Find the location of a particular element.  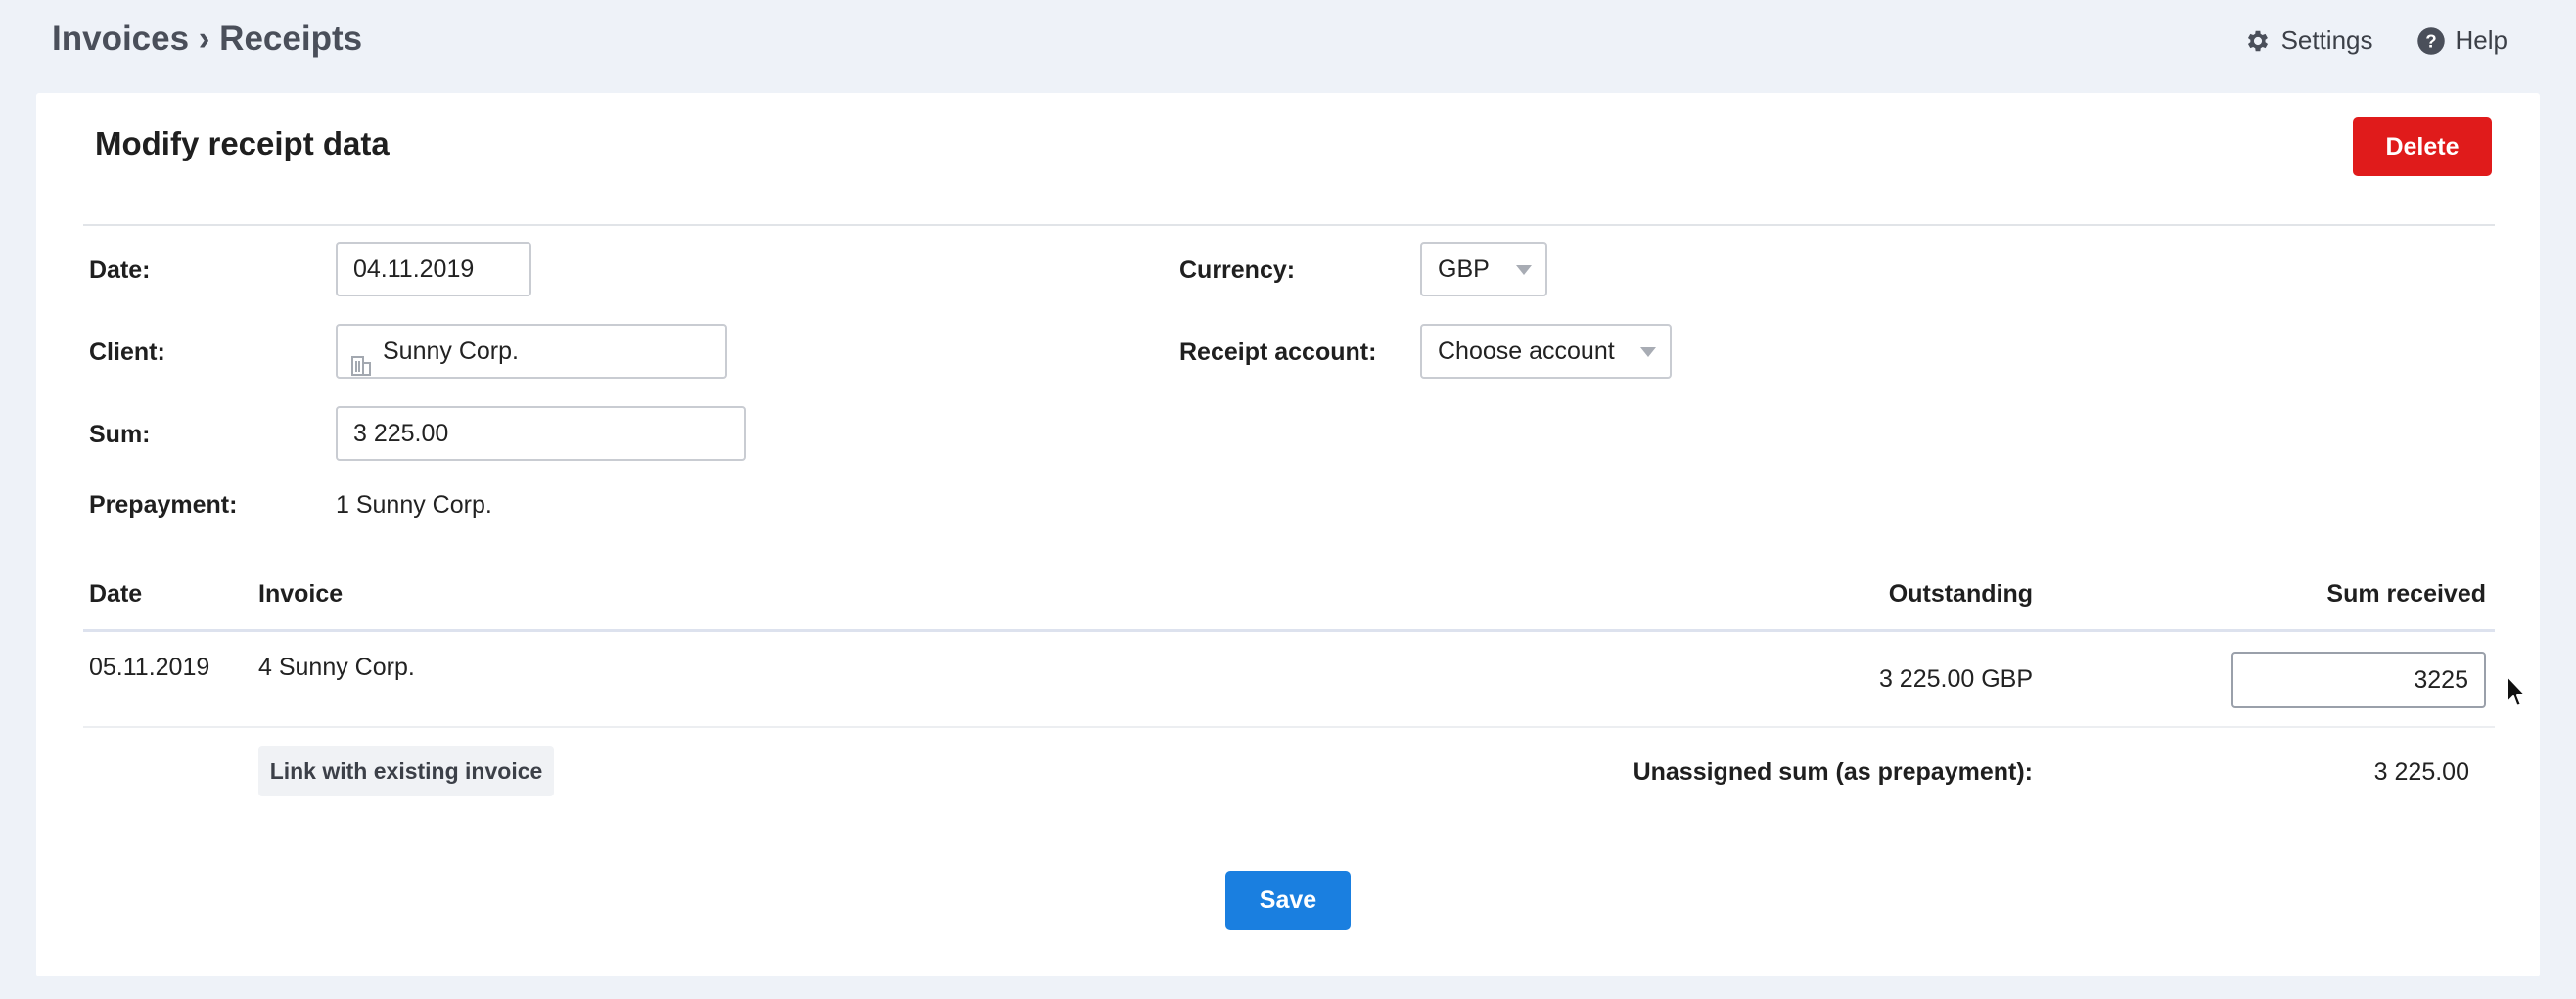

column-header-outstanding: Outstanding is located at coordinates (1960, 594).